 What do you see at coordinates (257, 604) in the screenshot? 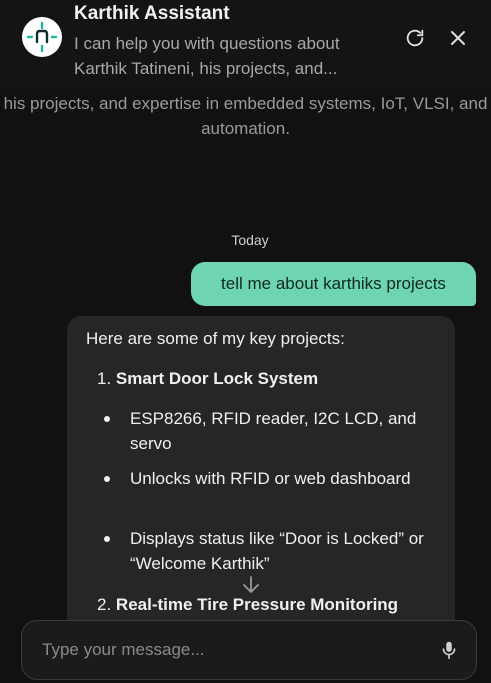
I see `project-title: Real-time Tire Pressure Monitoring` at bounding box center [257, 604].